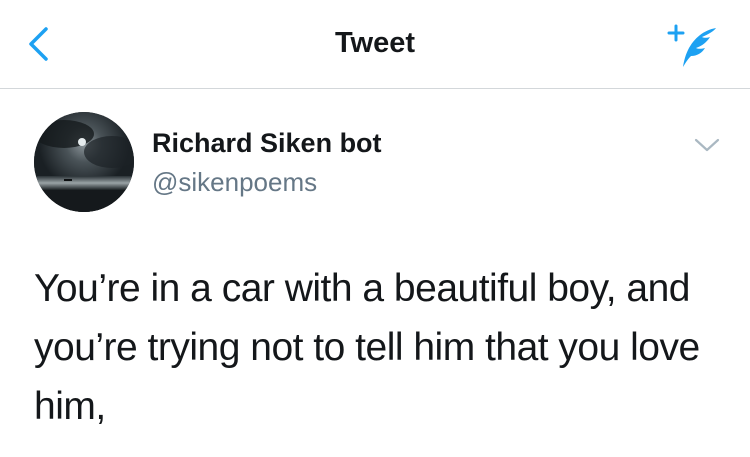 The width and height of the screenshot is (750, 457). I want to click on compose-tweet-button, so click(693, 46).